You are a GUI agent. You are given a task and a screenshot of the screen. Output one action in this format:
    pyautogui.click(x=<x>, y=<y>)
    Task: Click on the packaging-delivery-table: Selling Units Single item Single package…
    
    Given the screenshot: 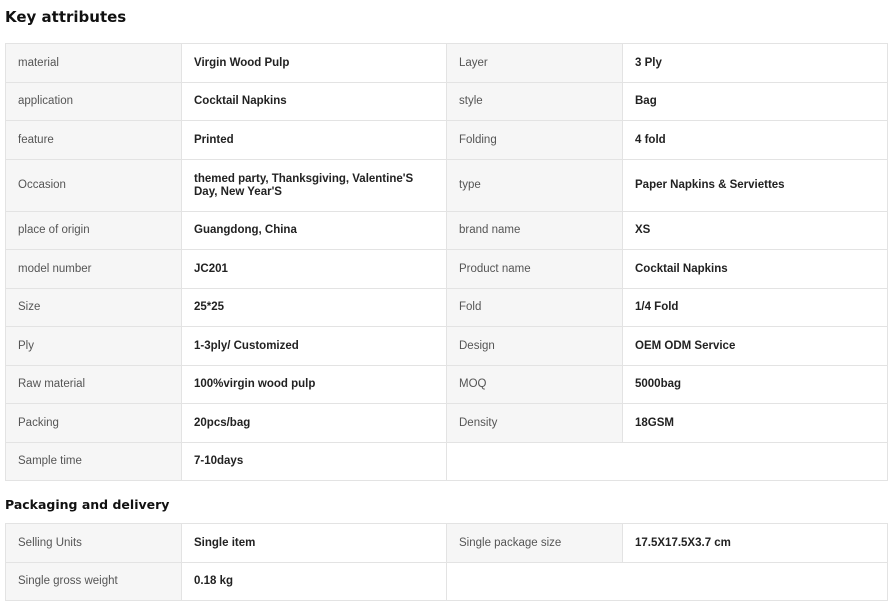 What is the action you would take?
    pyautogui.click(x=446, y=562)
    